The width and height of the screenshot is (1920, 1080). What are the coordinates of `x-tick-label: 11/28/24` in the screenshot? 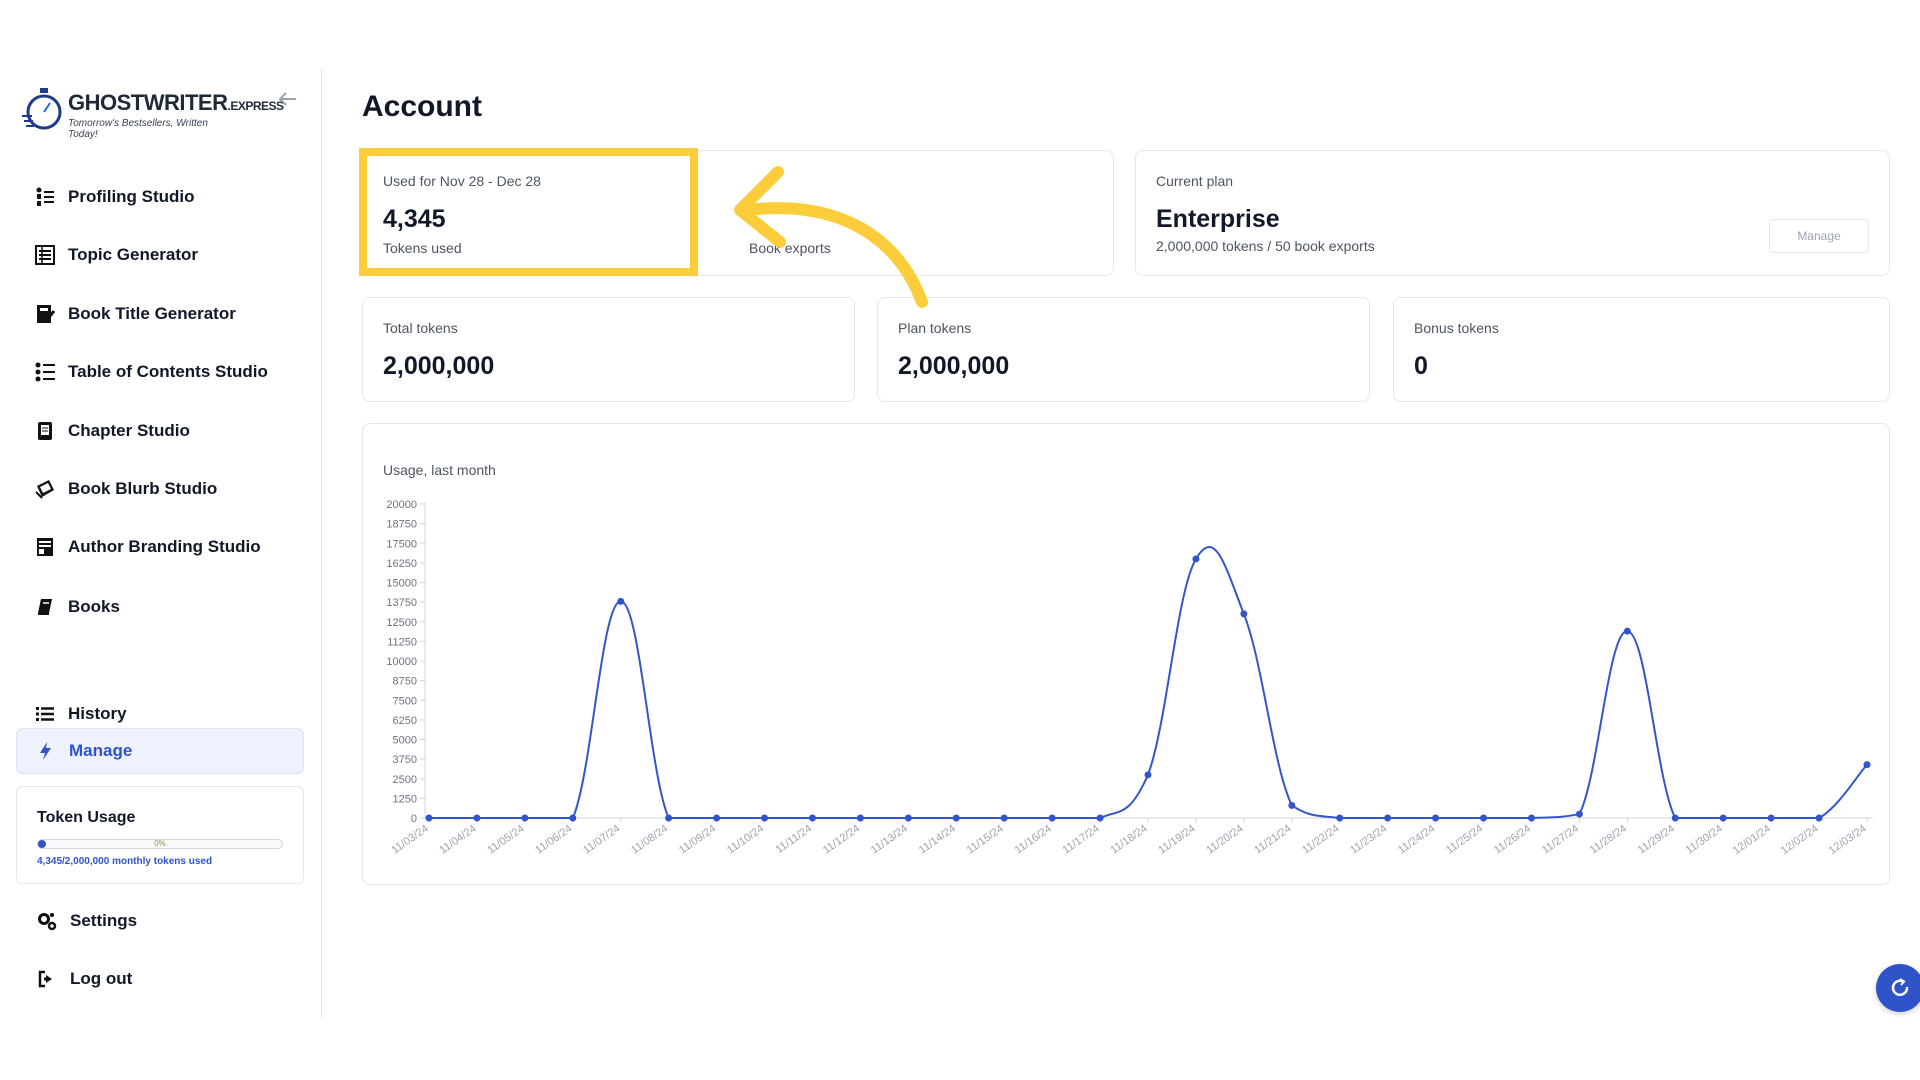 It's located at (1608, 840).